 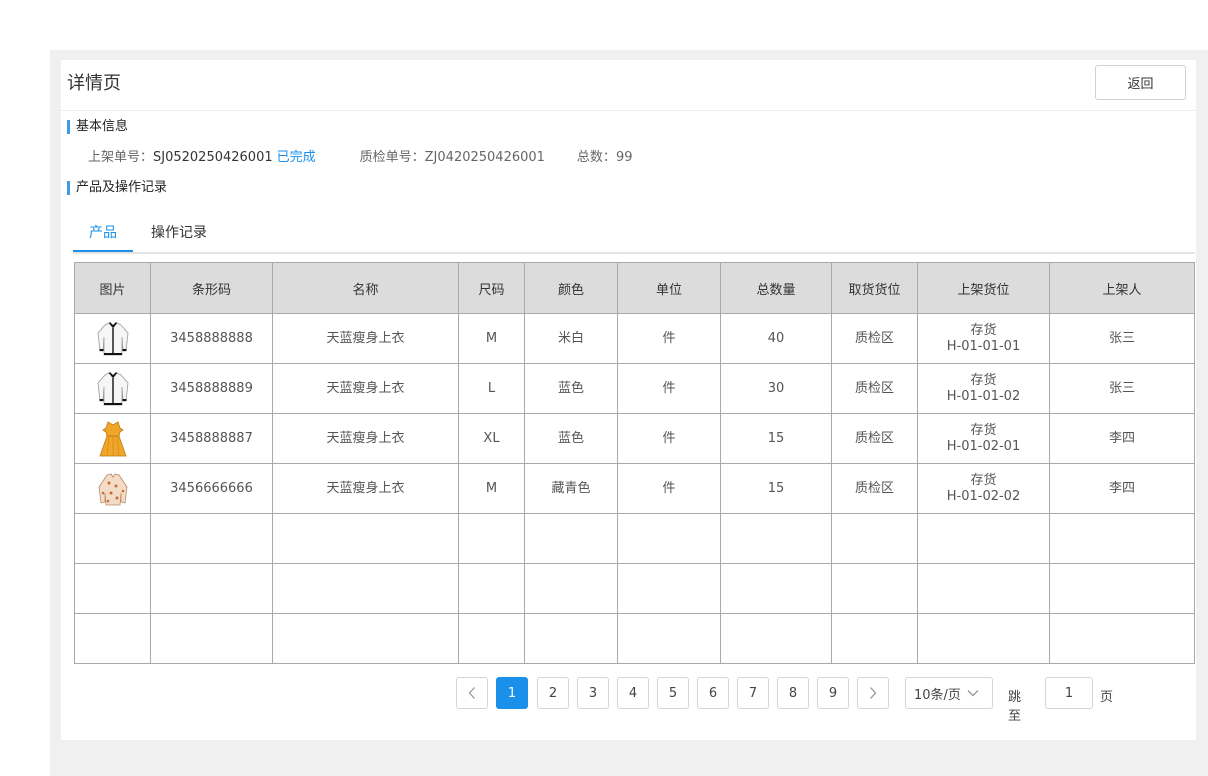 I want to click on page-button-4: 4, so click(x=633, y=693).